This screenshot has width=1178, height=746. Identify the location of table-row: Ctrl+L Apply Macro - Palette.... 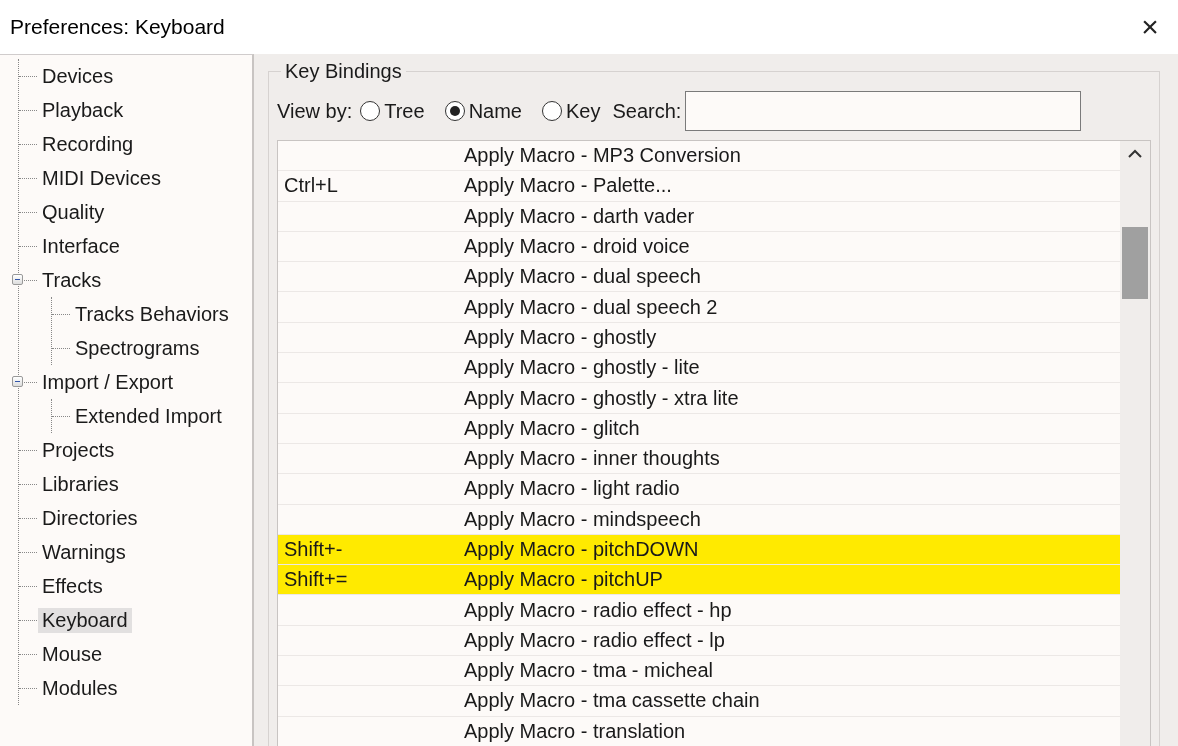
(699, 186).